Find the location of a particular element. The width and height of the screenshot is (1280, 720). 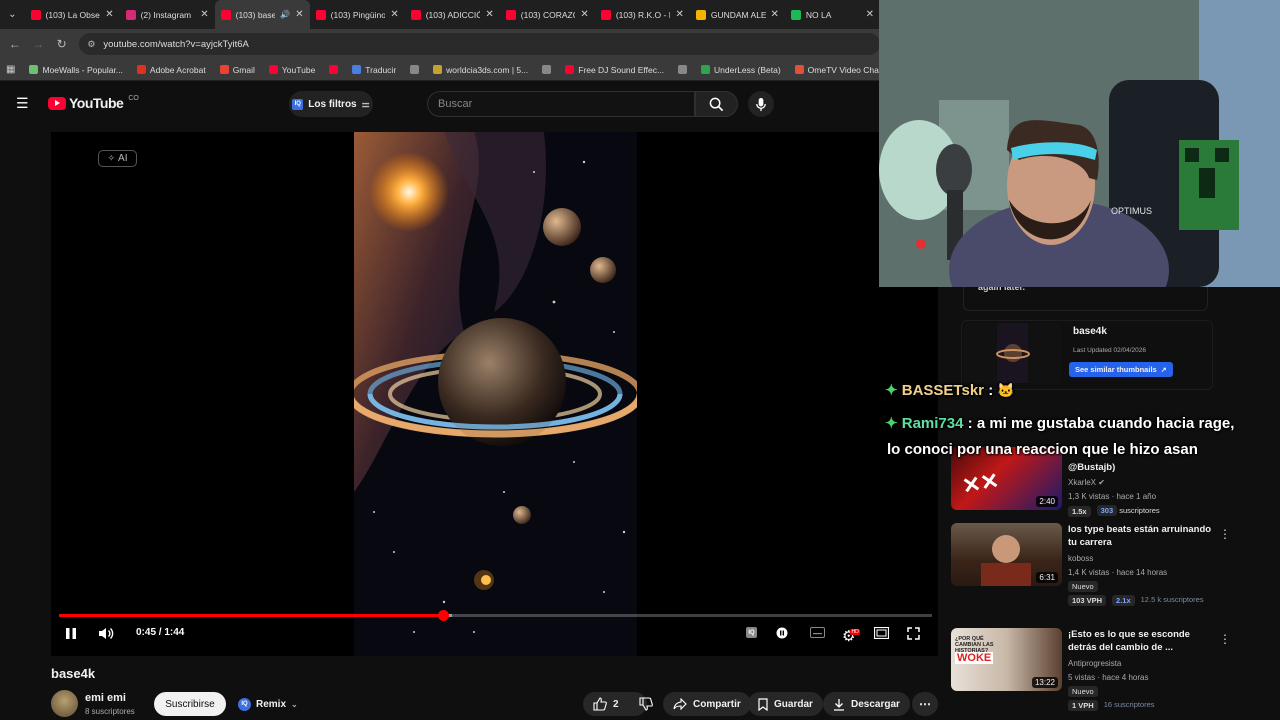

bookmark-item: Gmail is located at coordinates (237, 70).